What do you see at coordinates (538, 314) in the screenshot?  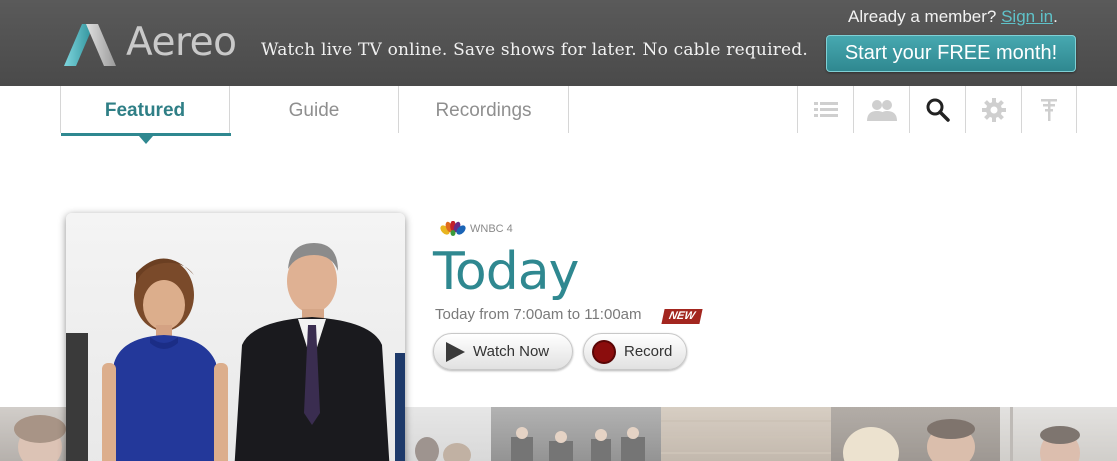 I see `show-airtime: Today from 7:00am to 11:00am` at bounding box center [538, 314].